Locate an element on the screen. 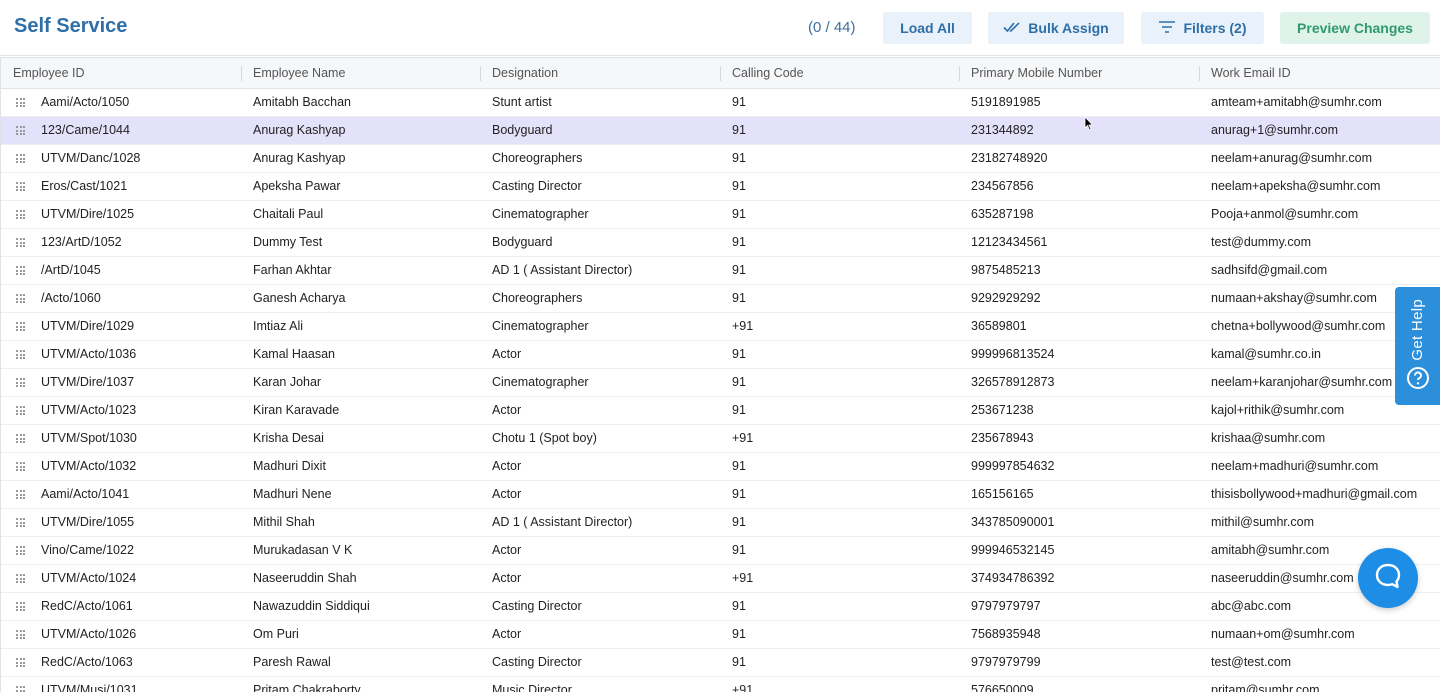 The image size is (1440, 692). column-resize-handle is located at coordinates (1199, 73).